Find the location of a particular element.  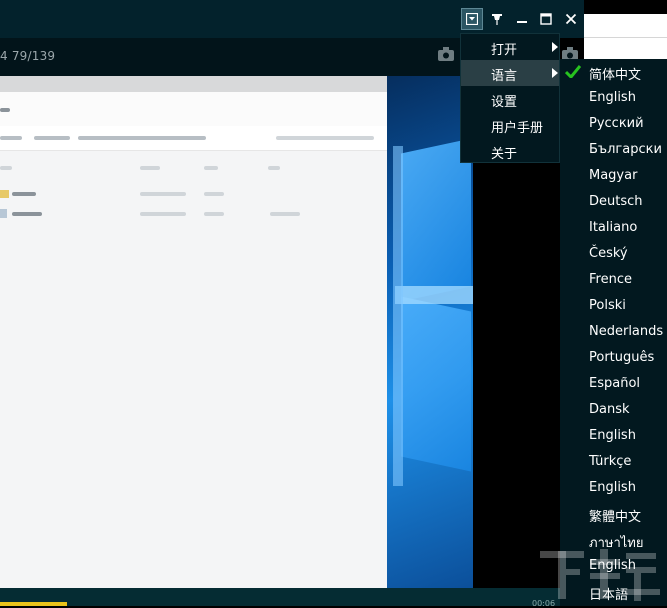

language-option-label: Italiano is located at coordinates (613, 227).